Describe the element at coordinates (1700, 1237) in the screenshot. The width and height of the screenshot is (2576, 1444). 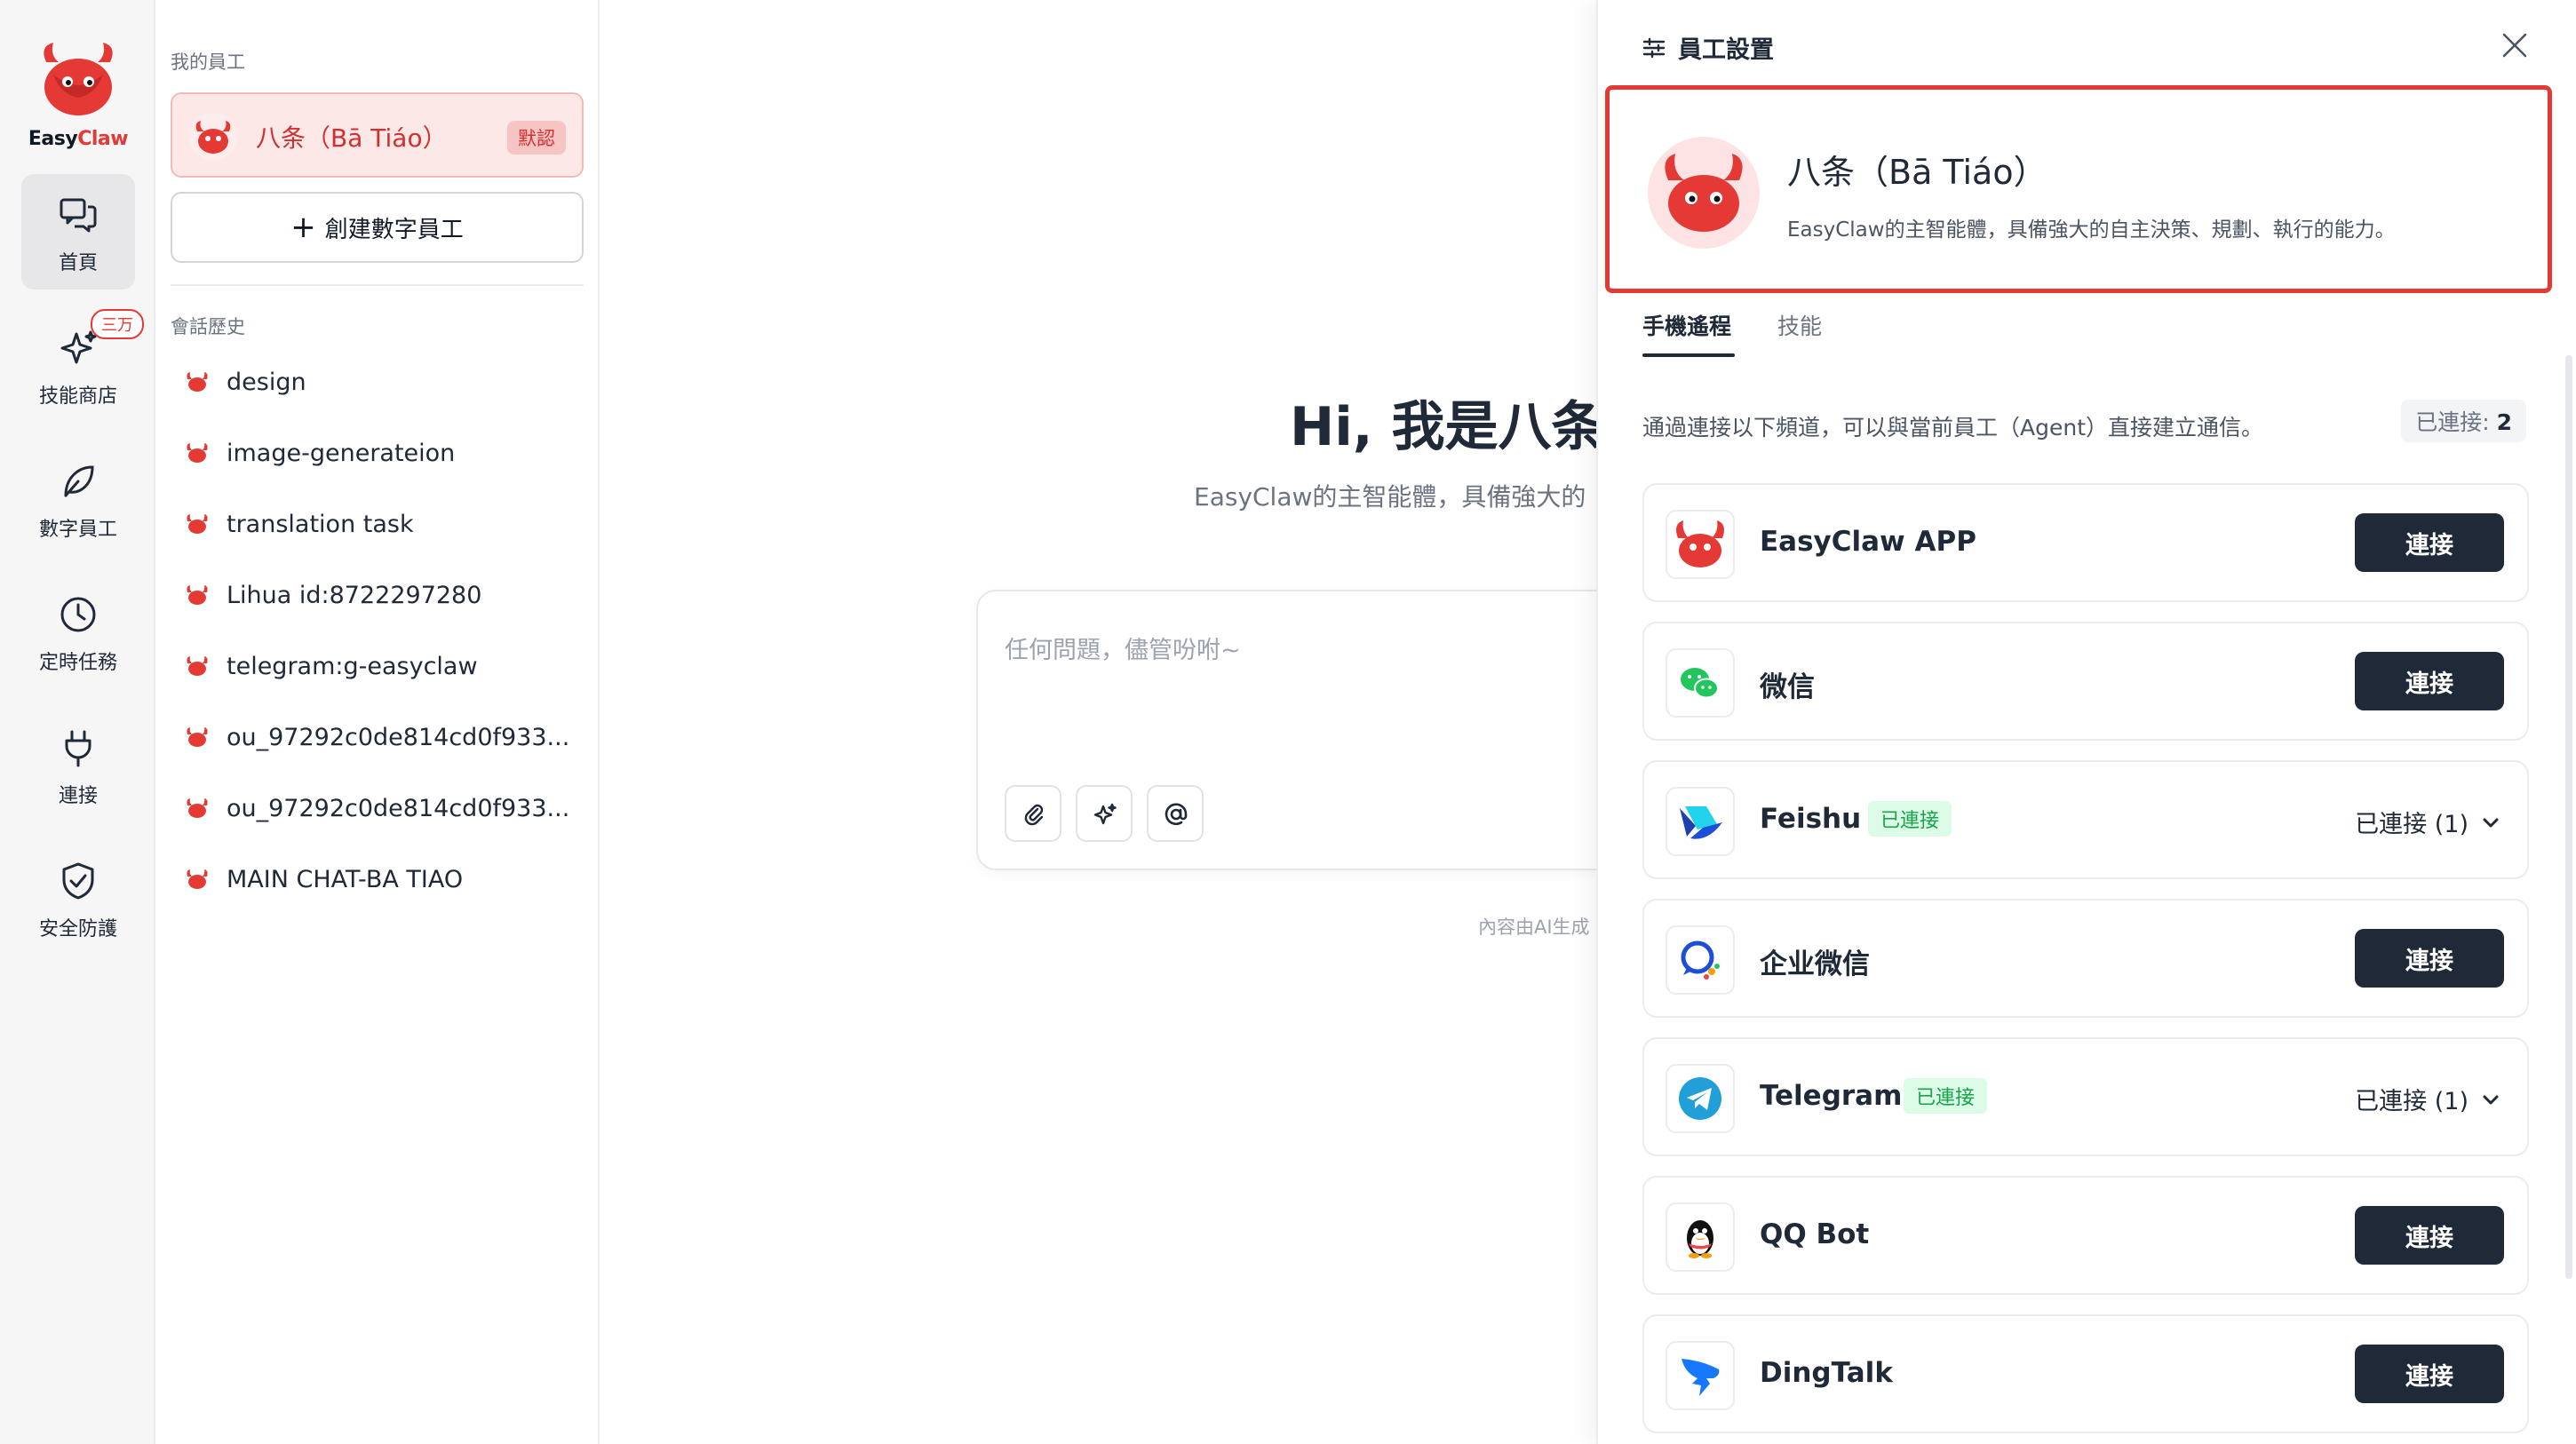
I see `qq-penguin-icon` at that location.